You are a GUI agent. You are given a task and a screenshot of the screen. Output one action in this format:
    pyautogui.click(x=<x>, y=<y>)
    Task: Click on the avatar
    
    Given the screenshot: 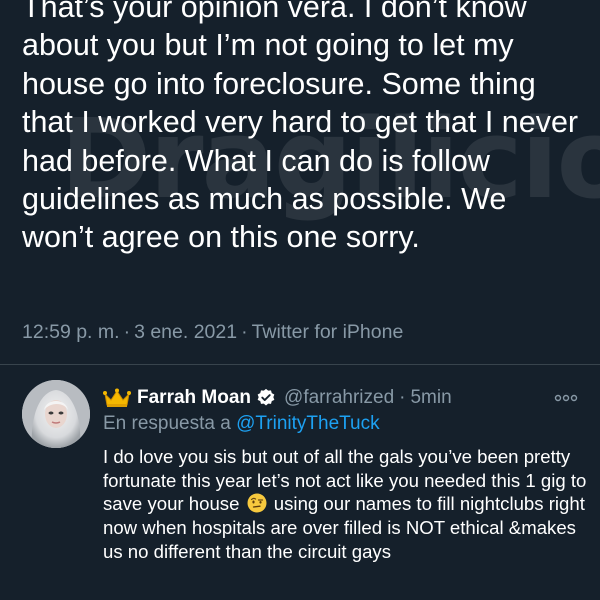 What is the action you would take?
    pyautogui.click(x=56, y=414)
    